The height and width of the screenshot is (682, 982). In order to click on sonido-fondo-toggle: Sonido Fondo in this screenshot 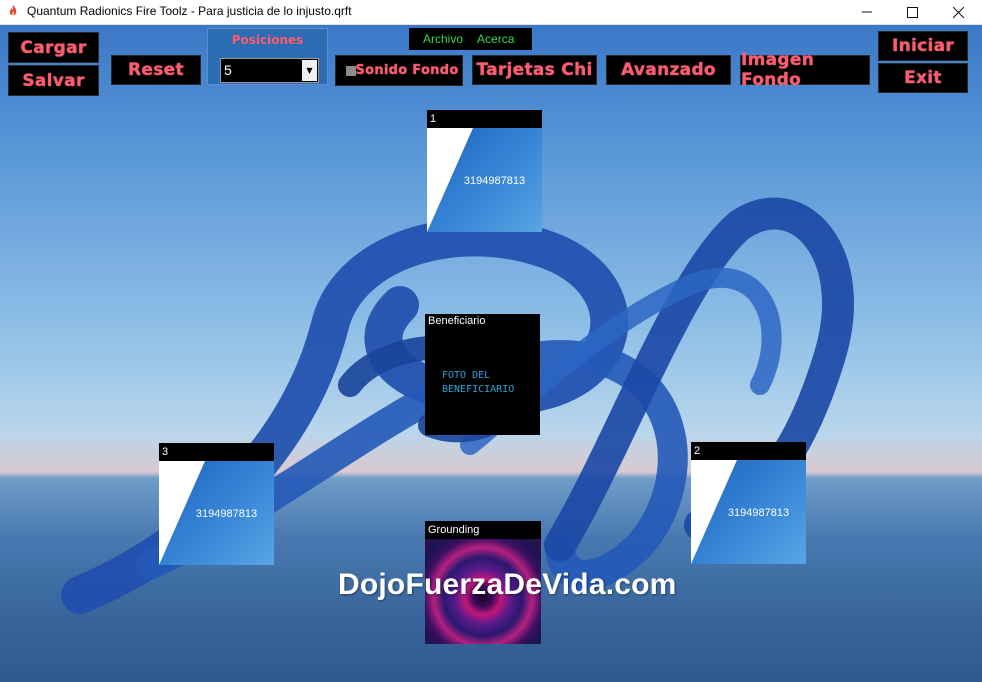, I will do `click(399, 70)`.